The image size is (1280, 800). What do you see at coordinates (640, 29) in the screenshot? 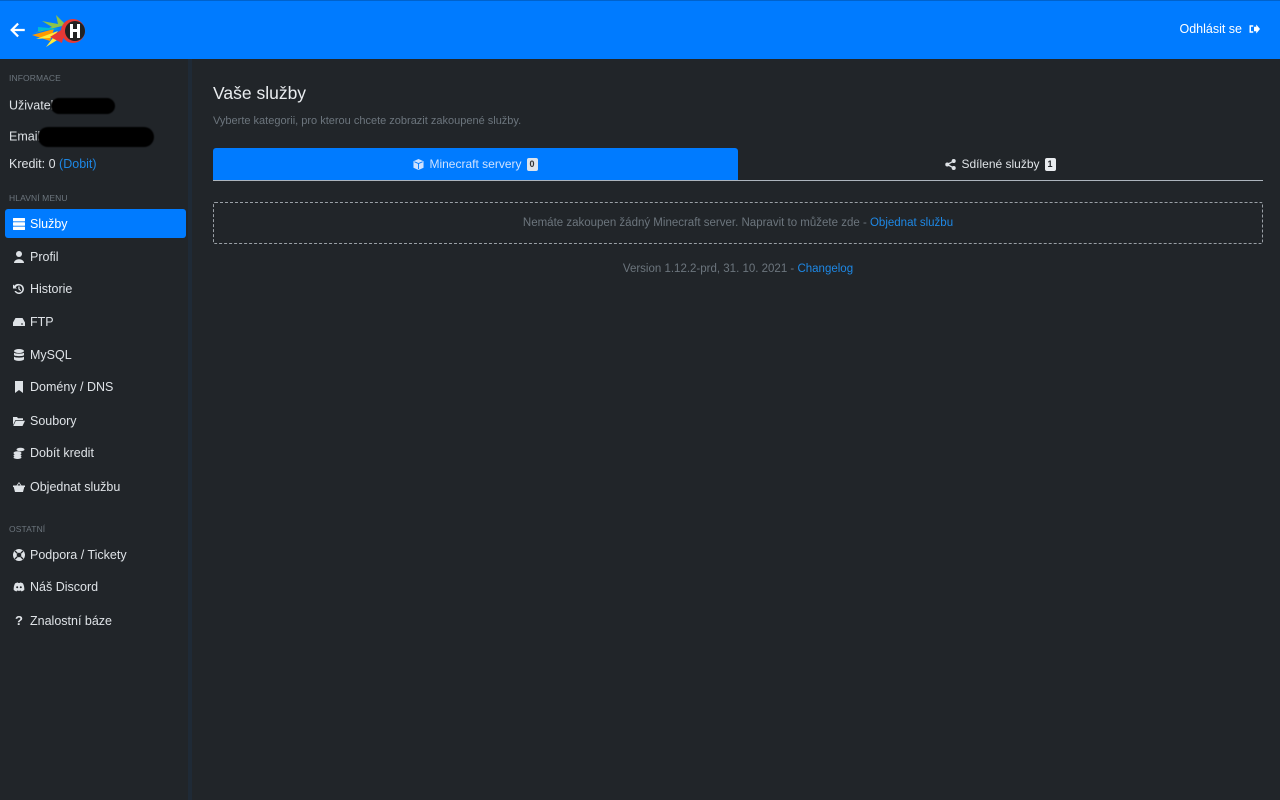
I see `top-navbar: Odhlásit se` at bounding box center [640, 29].